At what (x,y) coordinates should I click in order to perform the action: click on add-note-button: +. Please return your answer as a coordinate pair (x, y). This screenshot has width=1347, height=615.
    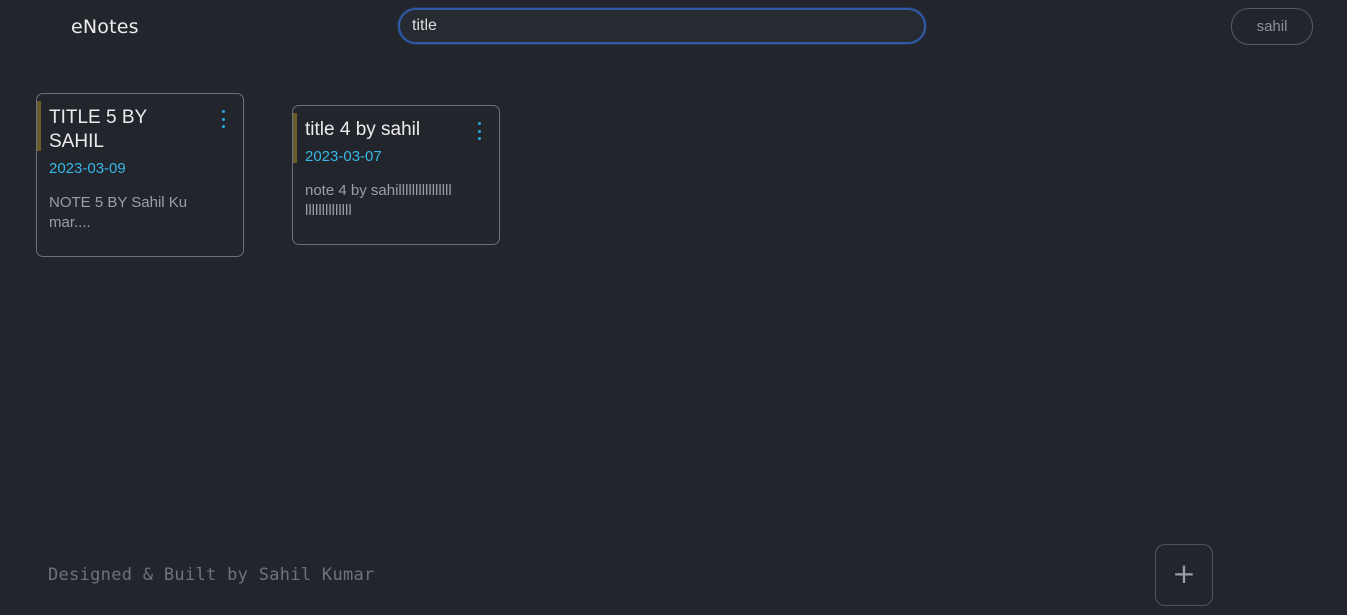
    Looking at the image, I should click on (1184, 575).